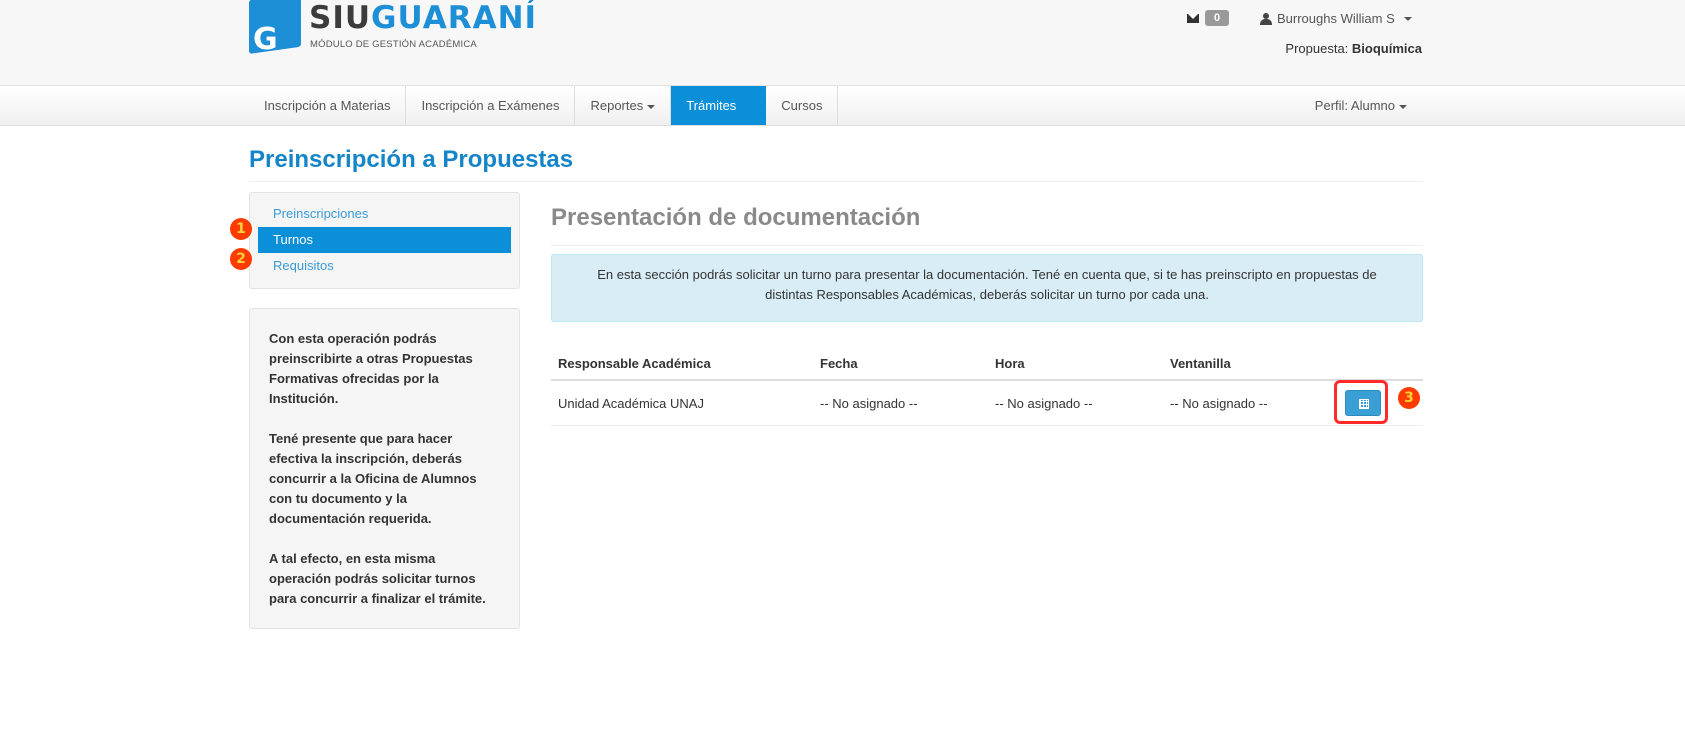  I want to click on logo-guarani: GUARANÍ, so click(454, 18).